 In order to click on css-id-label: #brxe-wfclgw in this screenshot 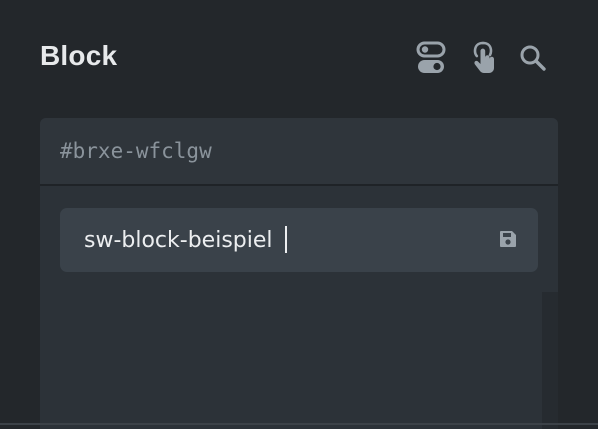, I will do `click(136, 151)`.